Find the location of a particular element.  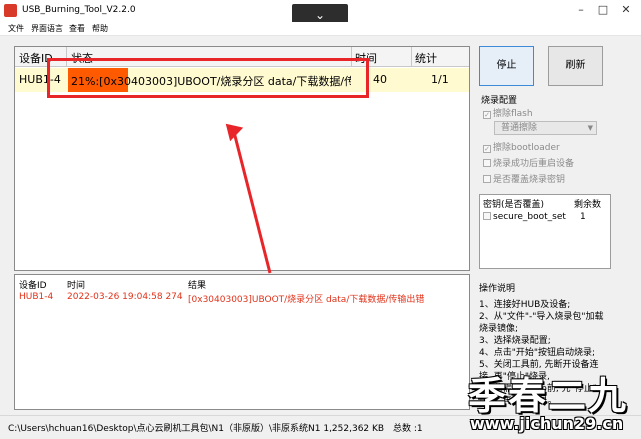

watermark-url: www.jichun29.cn is located at coordinates (547, 423).